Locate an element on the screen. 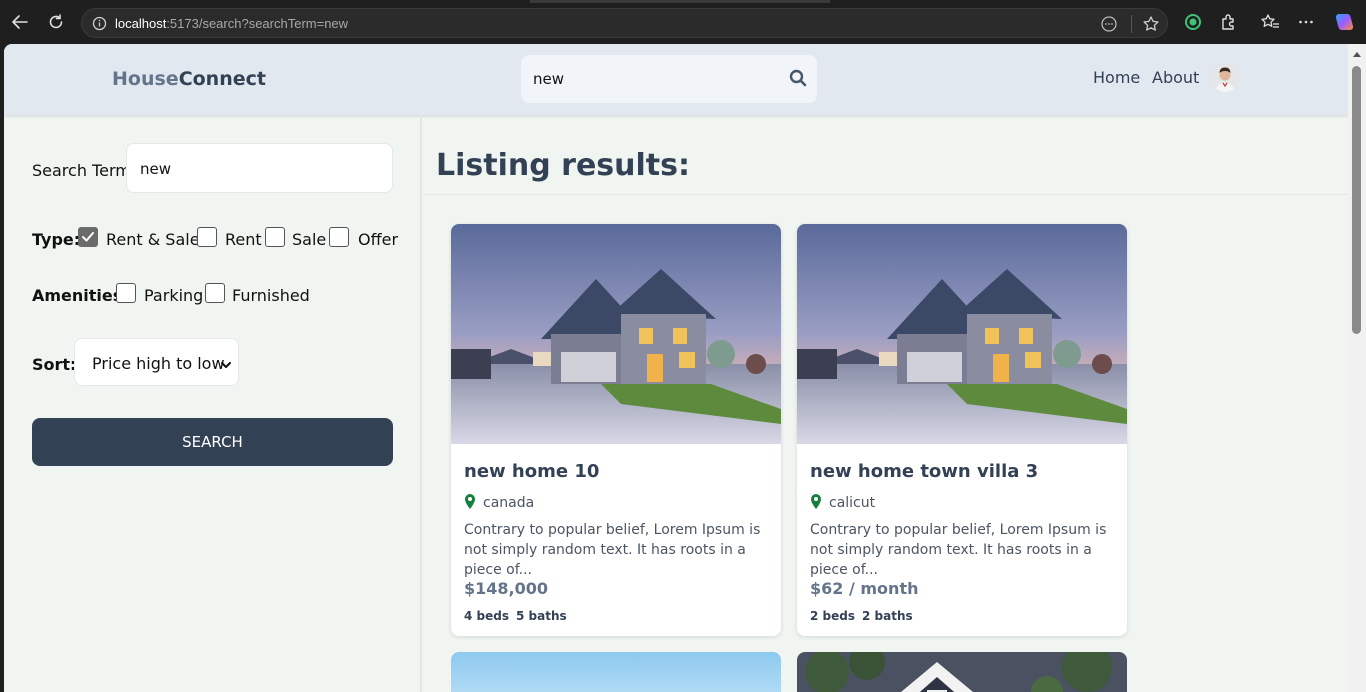 This screenshot has width=1366, height=692. sort-select: Price high to low is located at coordinates (156, 362).